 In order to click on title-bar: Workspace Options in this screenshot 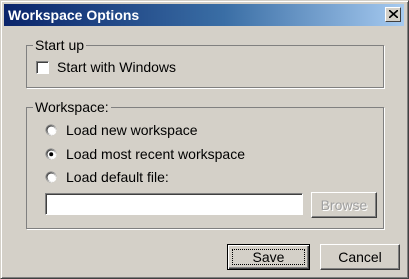, I will do `click(204, 15)`.